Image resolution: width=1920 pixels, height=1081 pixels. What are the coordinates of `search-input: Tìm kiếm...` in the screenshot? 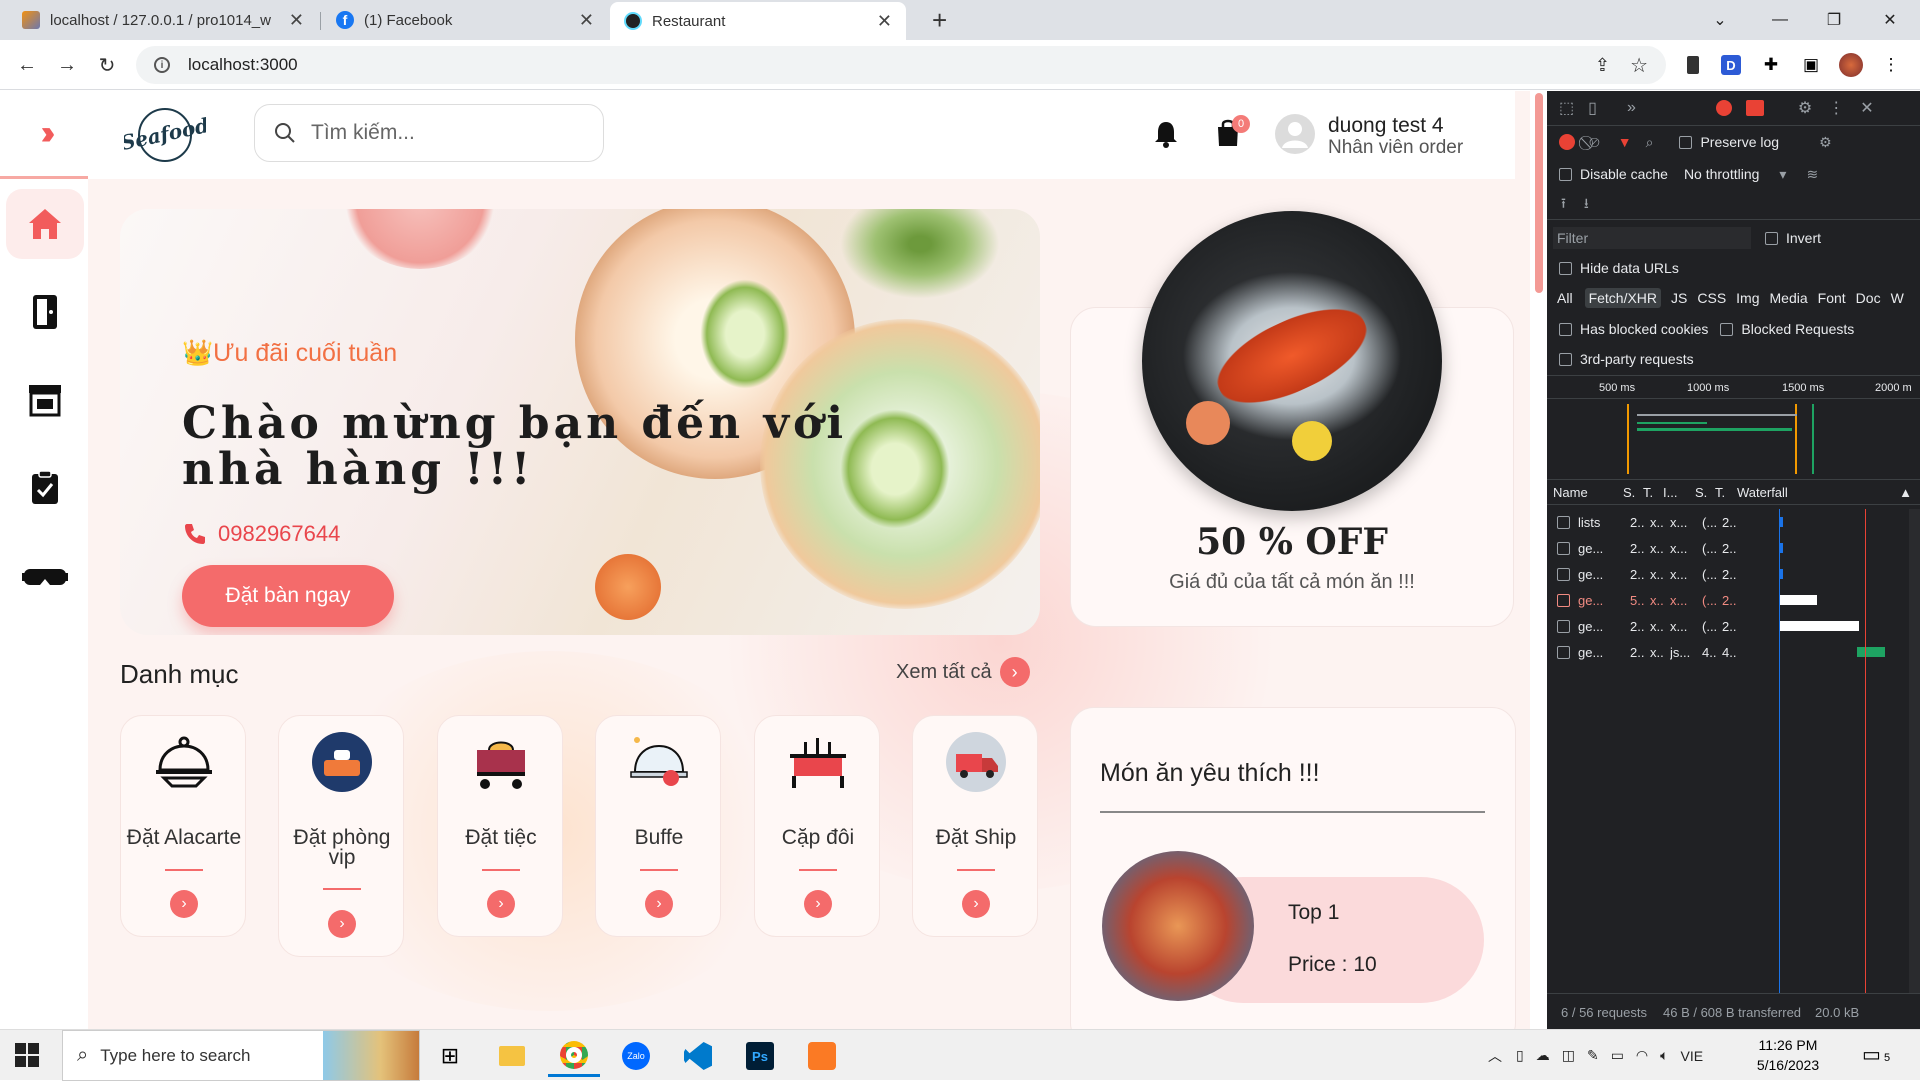 It's located at (429, 133).